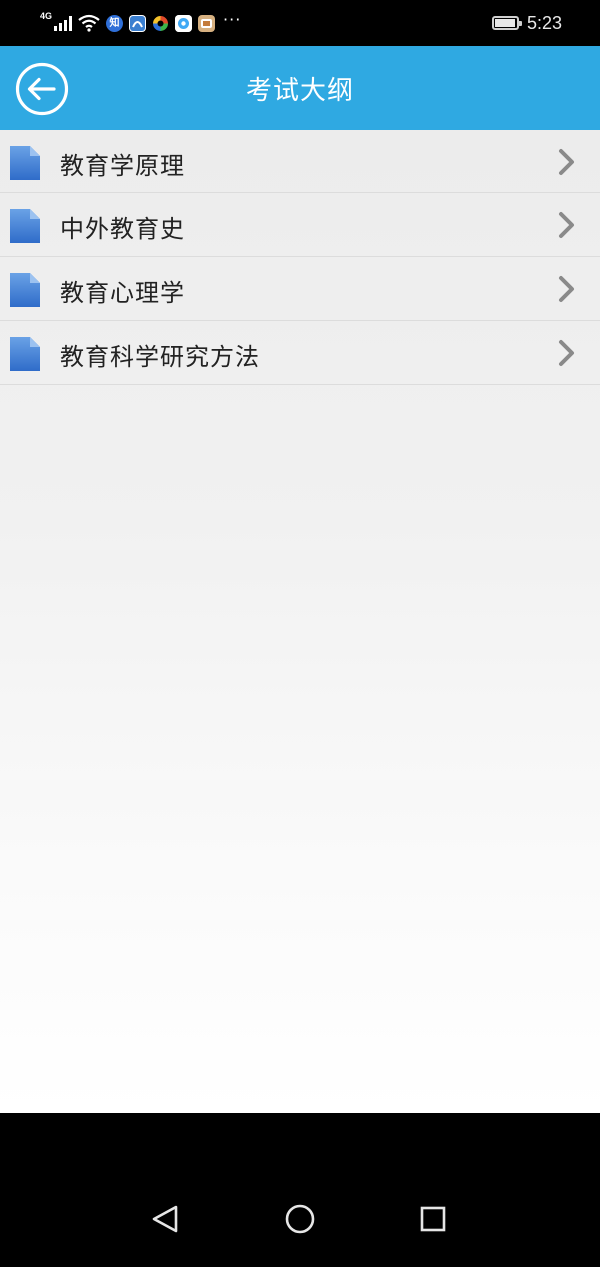 Image resolution: width=600 pixels, height=1267 pixels. Describe the element at coordinates (46, 16) in the screenshot. I see `network-type-label: 4G` at that location.